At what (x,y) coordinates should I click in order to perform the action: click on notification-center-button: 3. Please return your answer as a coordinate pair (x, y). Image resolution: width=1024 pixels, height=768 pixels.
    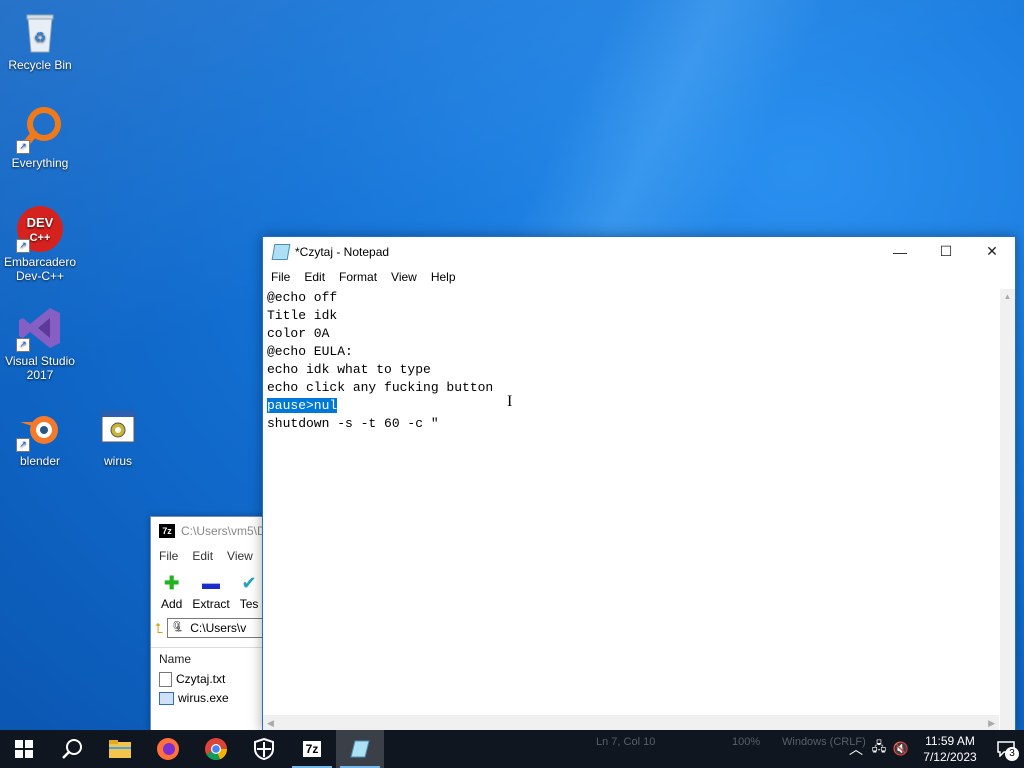
    Looking at the image, I should click on (1006, 749).